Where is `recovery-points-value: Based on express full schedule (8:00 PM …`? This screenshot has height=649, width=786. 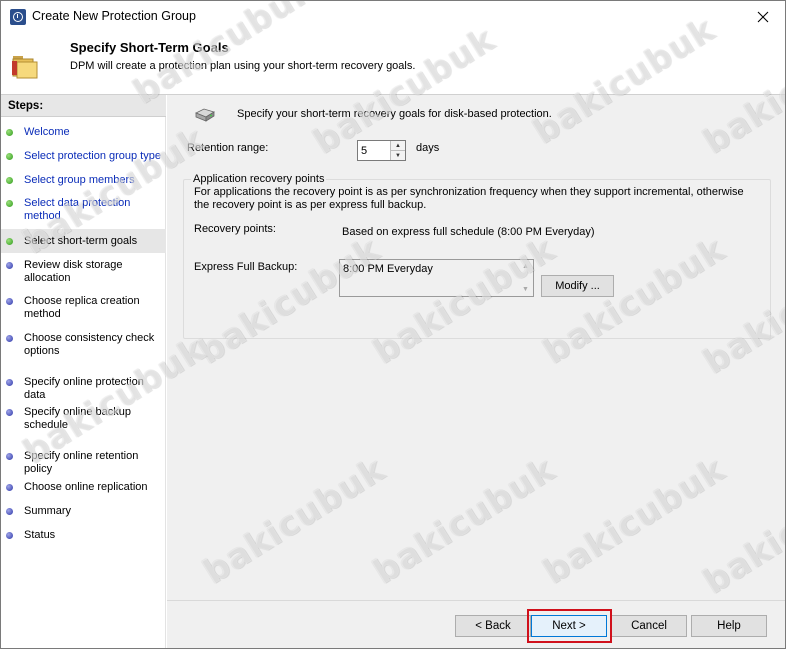
recovery-points-value: Based on express full schedule (8:00 PM … is located at coordinates (468, 232).